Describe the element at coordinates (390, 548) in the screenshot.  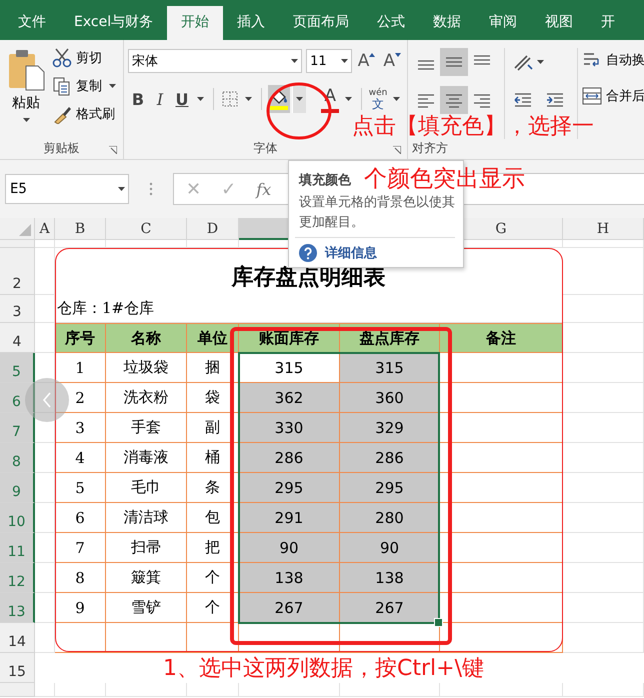
I see `table-cell: 90` at that location.